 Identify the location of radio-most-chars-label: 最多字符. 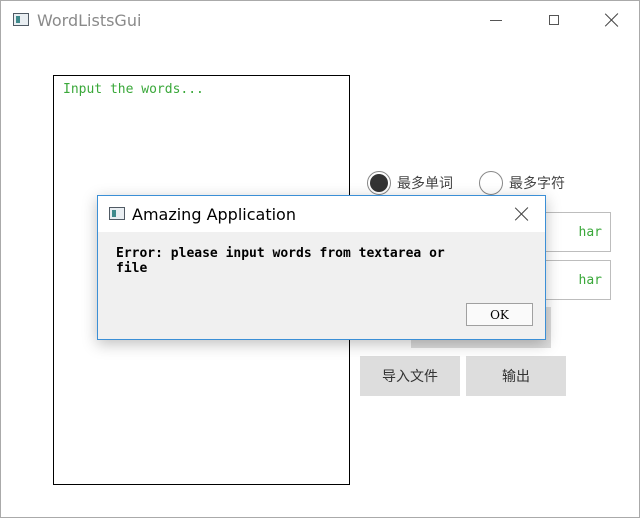
(537, 184).